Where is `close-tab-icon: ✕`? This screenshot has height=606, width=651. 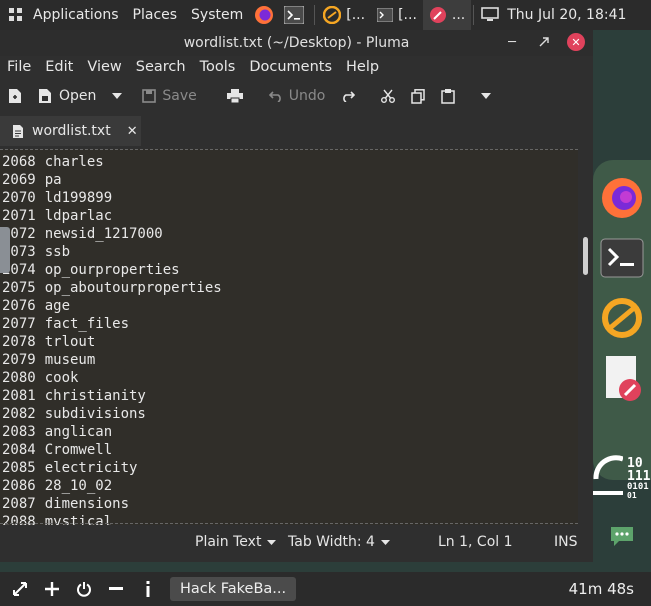
close-tab-icon: ✕ is located at coordinates (132, 131).